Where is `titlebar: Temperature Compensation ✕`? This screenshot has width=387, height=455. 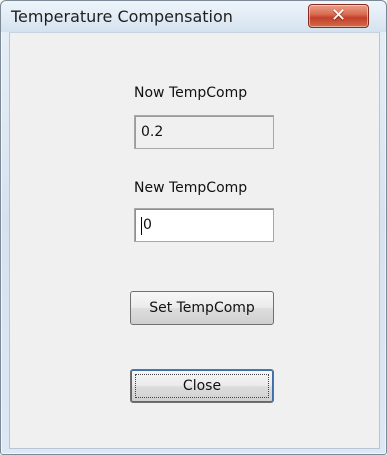
titlebar: Temperature Compensation ✕ is located at coordinates (193, 16).